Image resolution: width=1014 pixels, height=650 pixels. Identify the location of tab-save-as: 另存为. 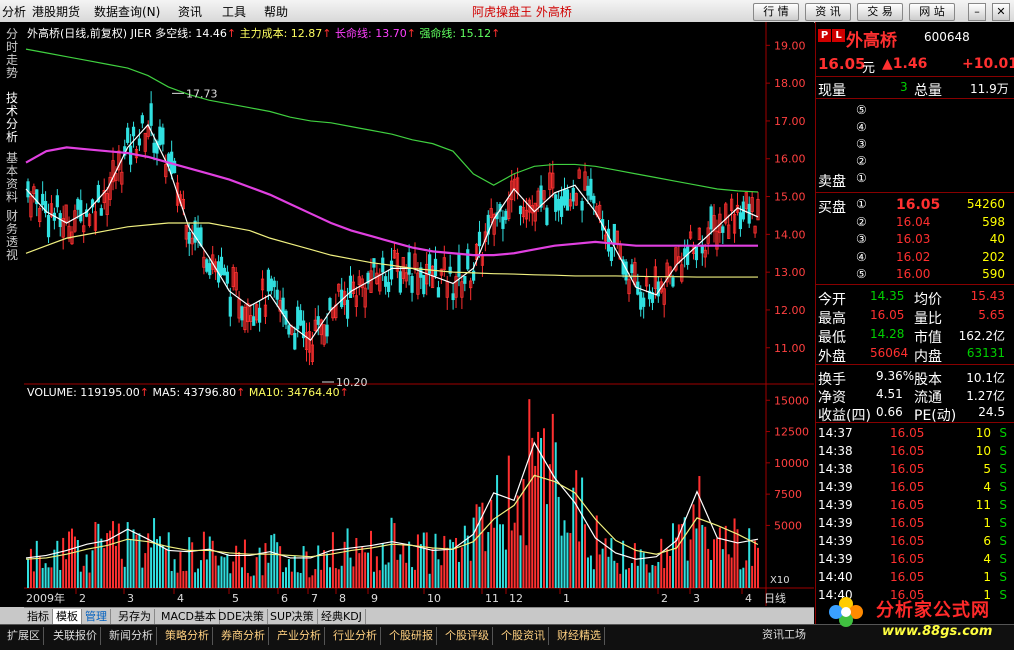
(135, 616).